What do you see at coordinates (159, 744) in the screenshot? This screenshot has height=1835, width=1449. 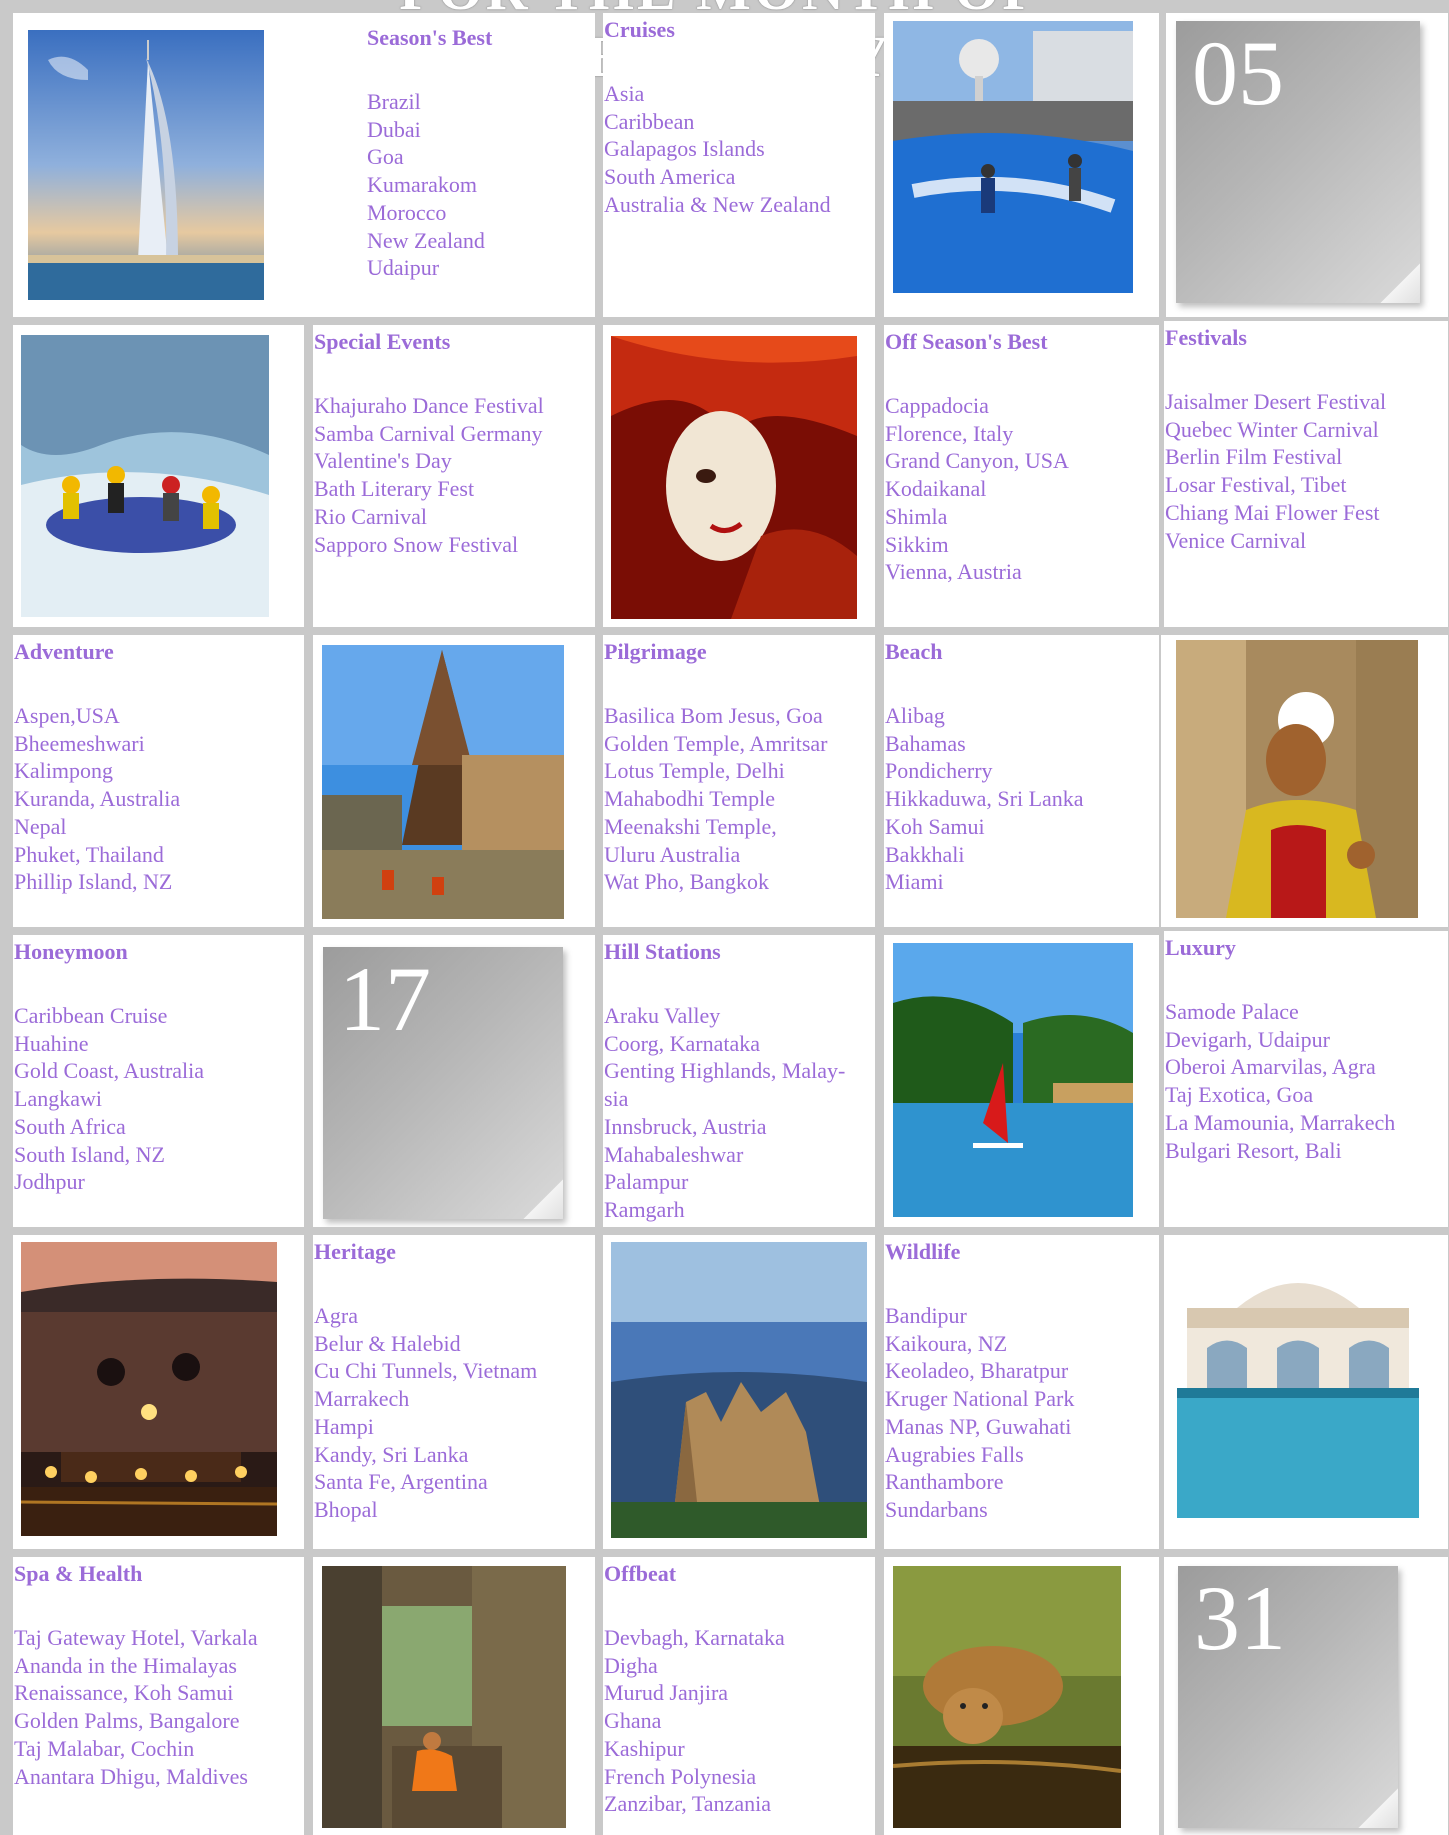 I see `list-item: Bheemeshwari` at bounding box center [159, 744].